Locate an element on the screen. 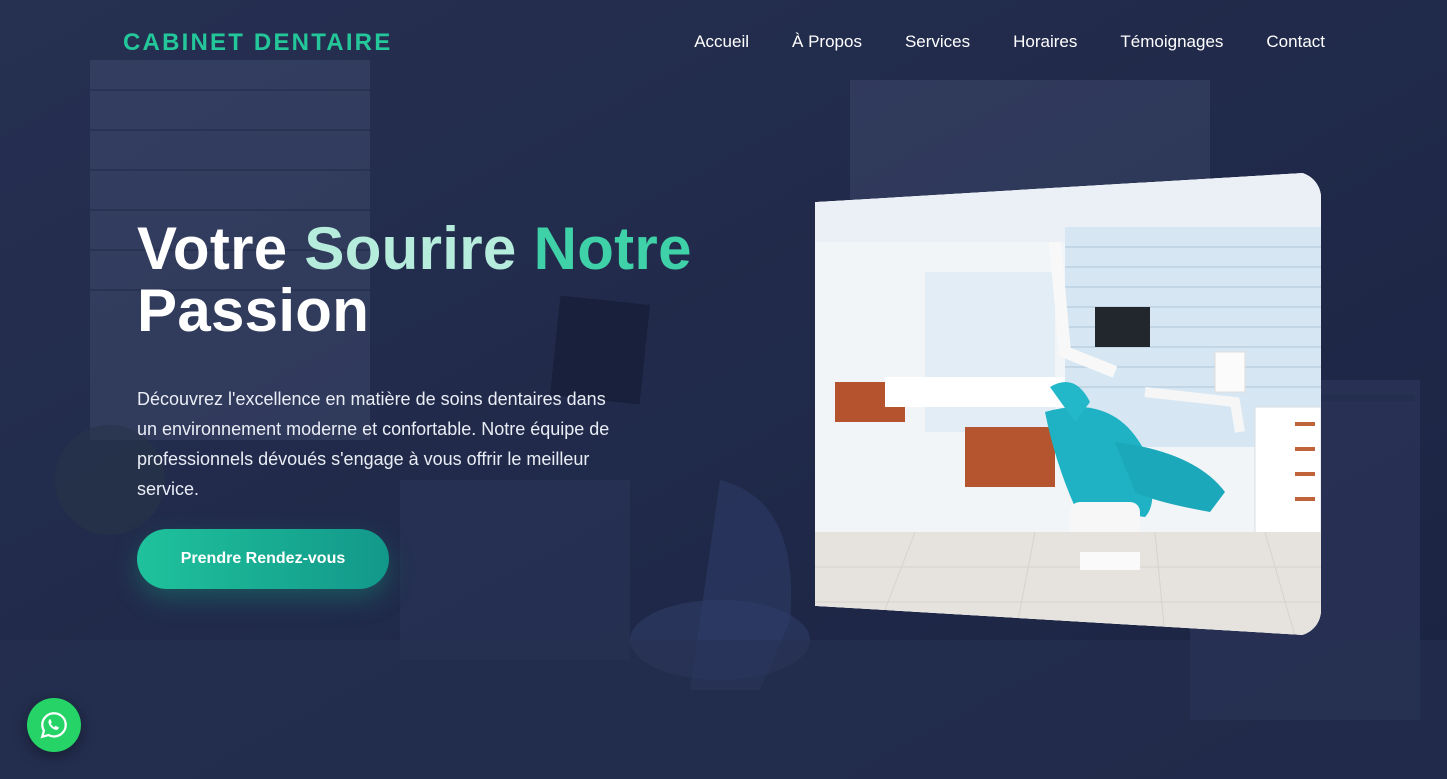 This screenshot has width=1447, height=779. book-appointment-button: Prendre Rendez-vous is located at coordinates (263, 559).